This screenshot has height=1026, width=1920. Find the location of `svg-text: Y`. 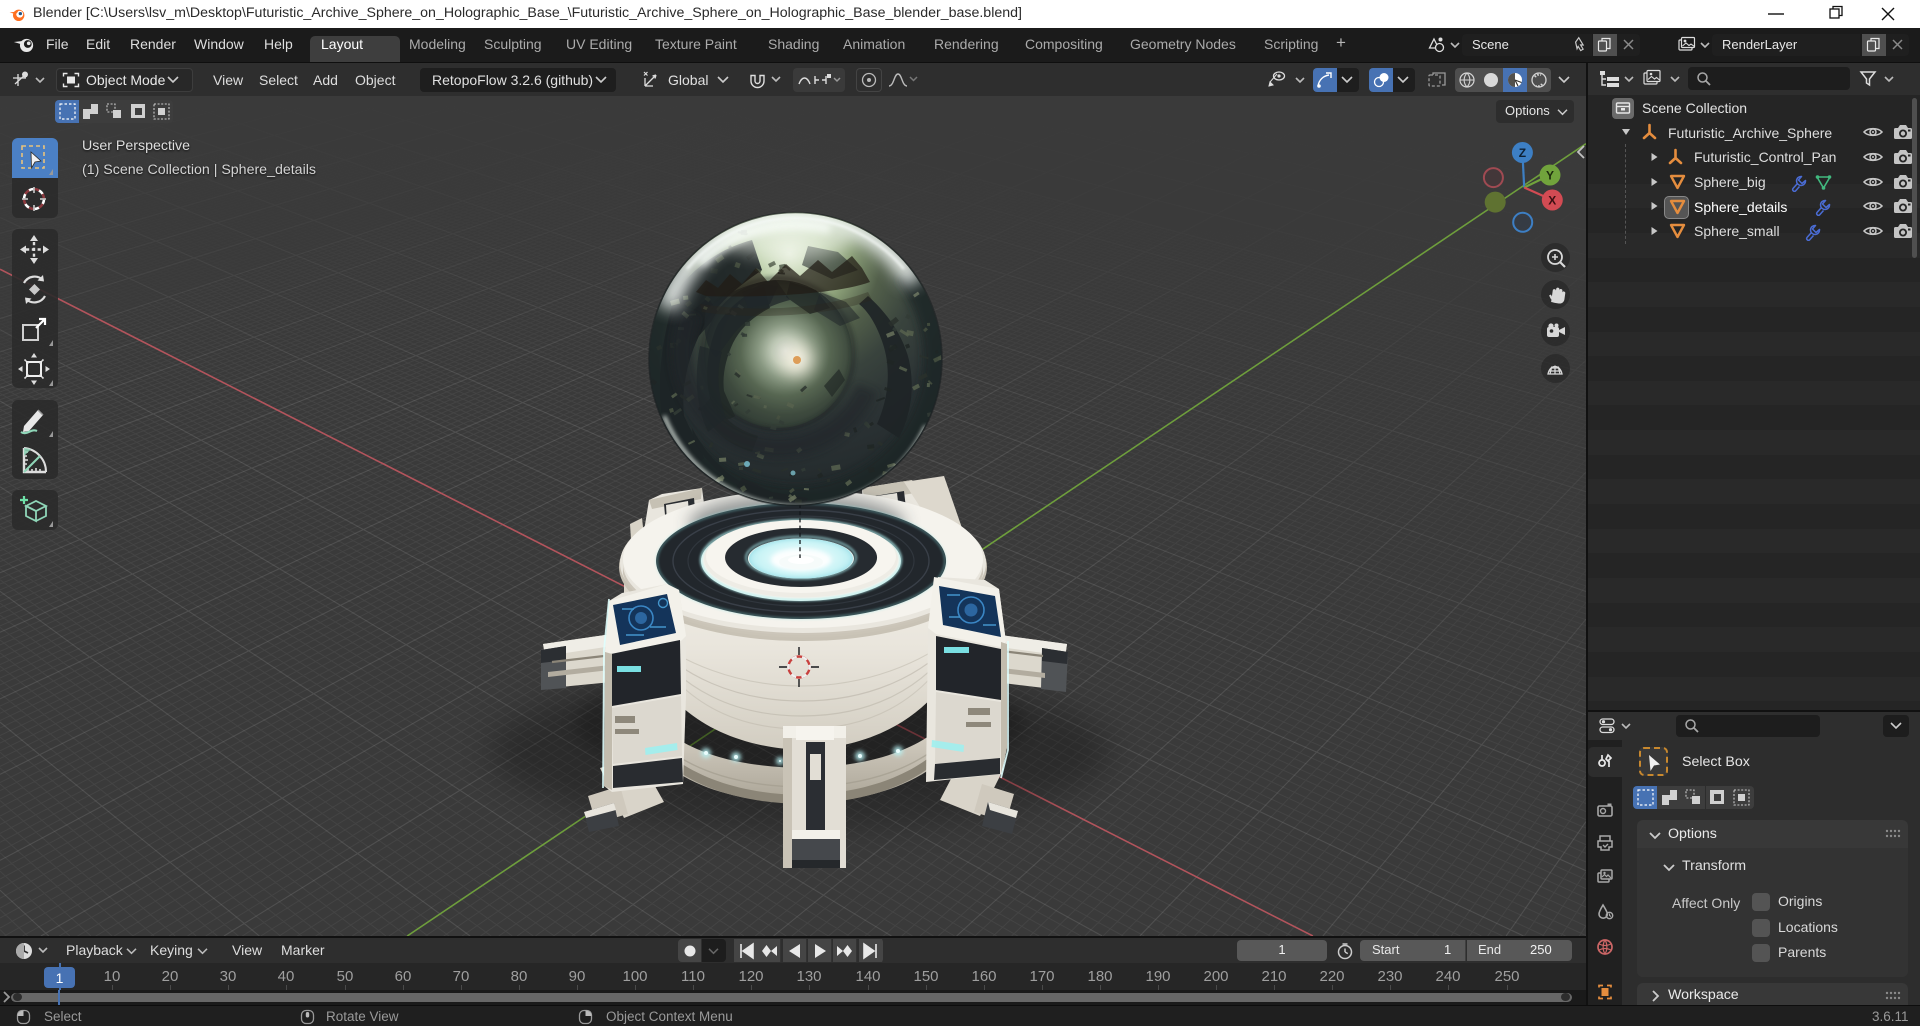

svg-text: Y is located at coordinates (1550, 175).